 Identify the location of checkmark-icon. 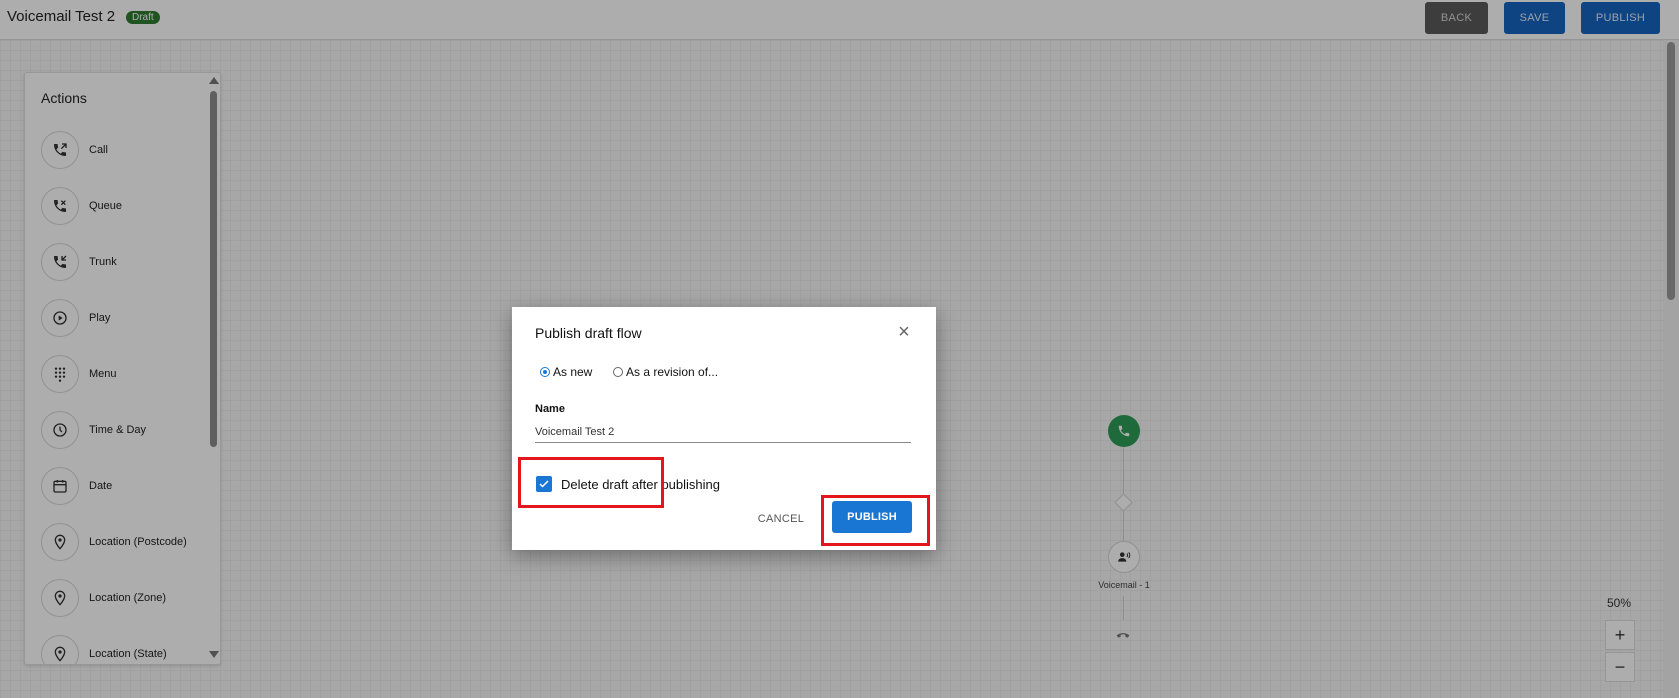
(544, 484).